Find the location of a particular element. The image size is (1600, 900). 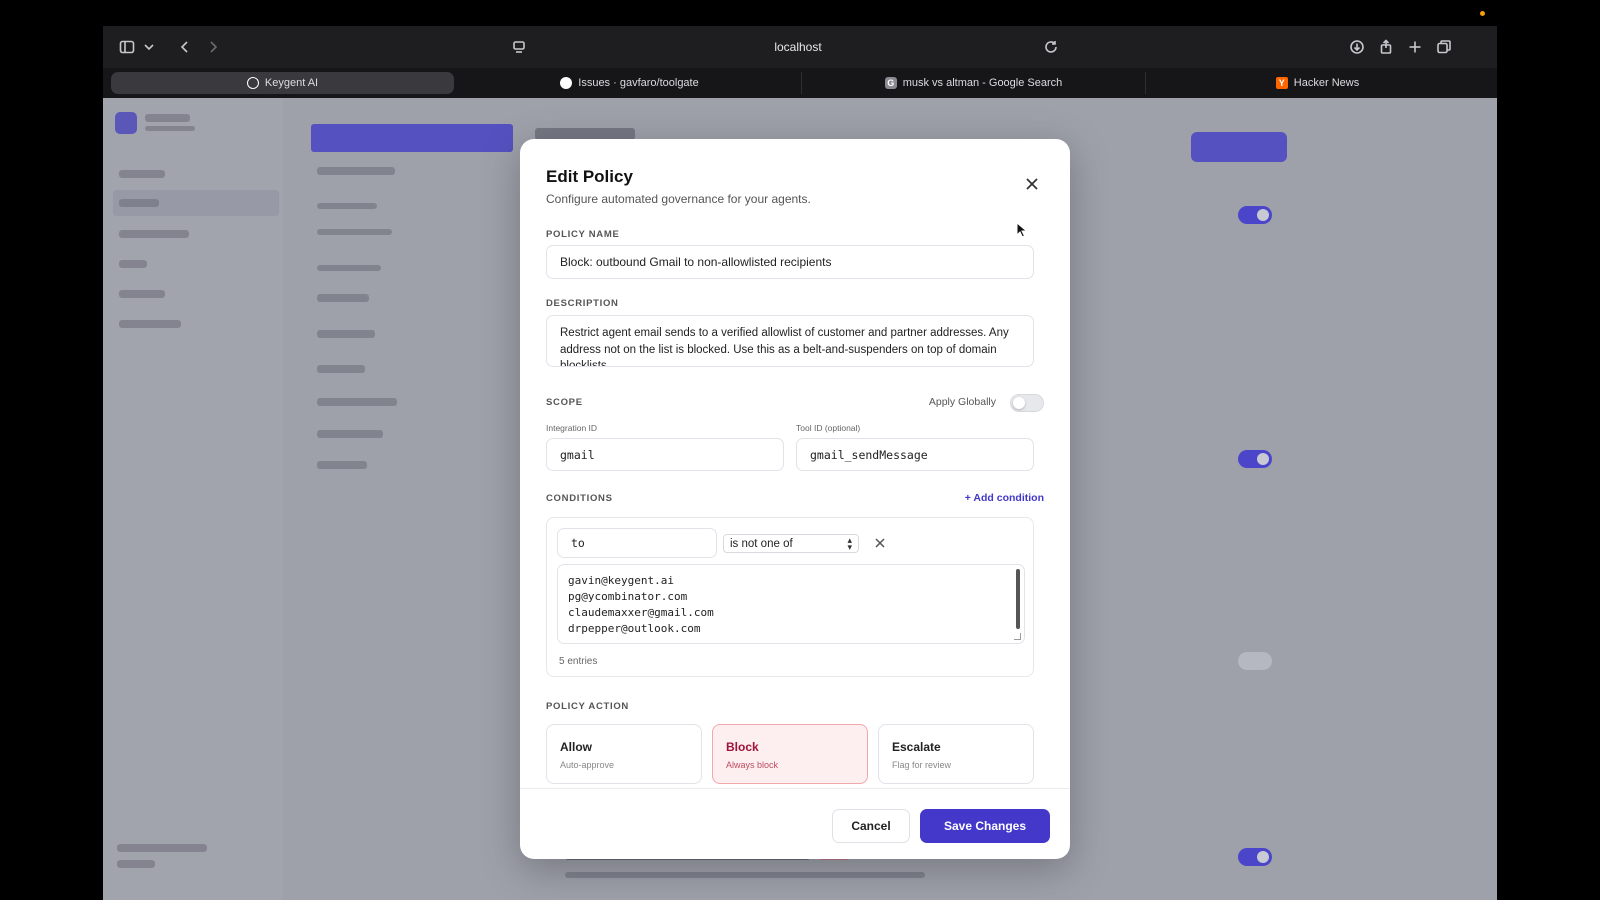

tab-label: Keygent AI is located at coordinates (291, 83).